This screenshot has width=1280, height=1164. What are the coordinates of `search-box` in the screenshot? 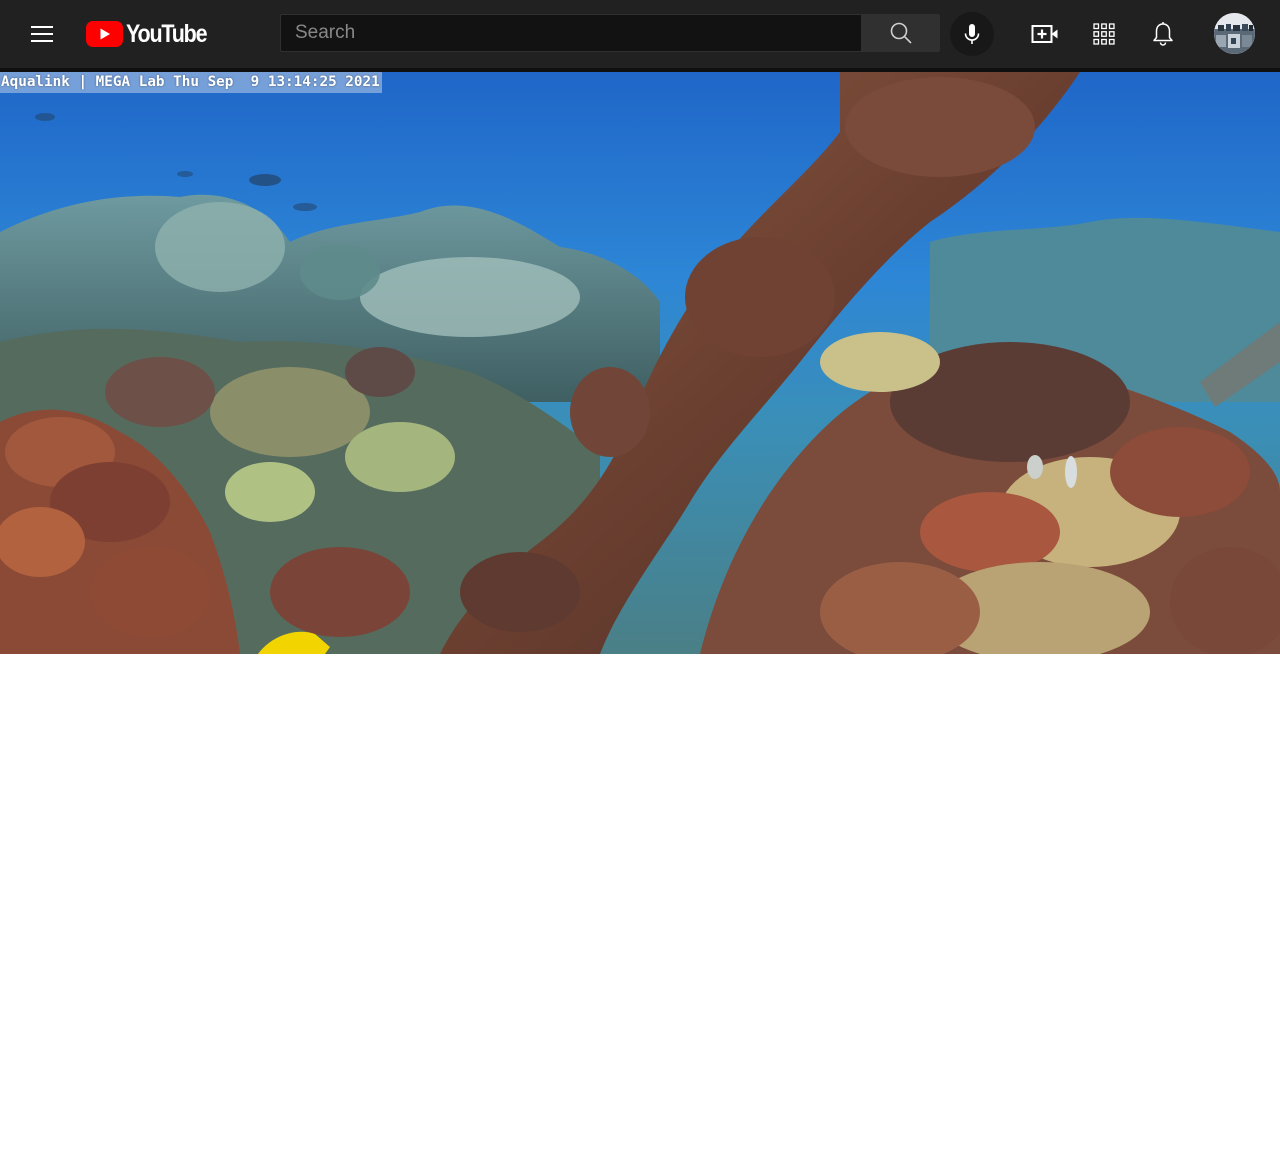 It's located at (570, 33).